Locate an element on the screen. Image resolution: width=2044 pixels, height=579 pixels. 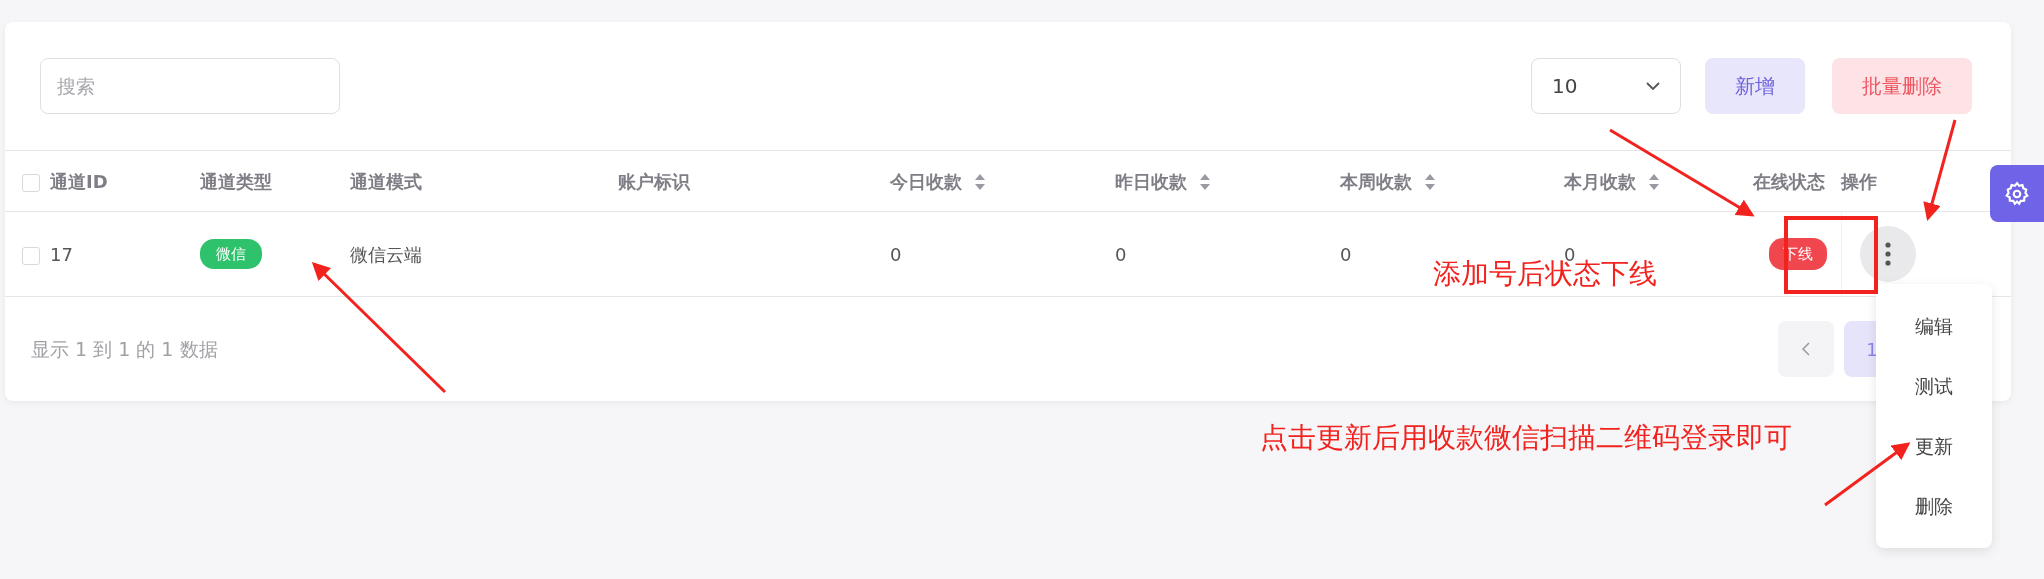
settings-button is located at coordinates (2017, 193).